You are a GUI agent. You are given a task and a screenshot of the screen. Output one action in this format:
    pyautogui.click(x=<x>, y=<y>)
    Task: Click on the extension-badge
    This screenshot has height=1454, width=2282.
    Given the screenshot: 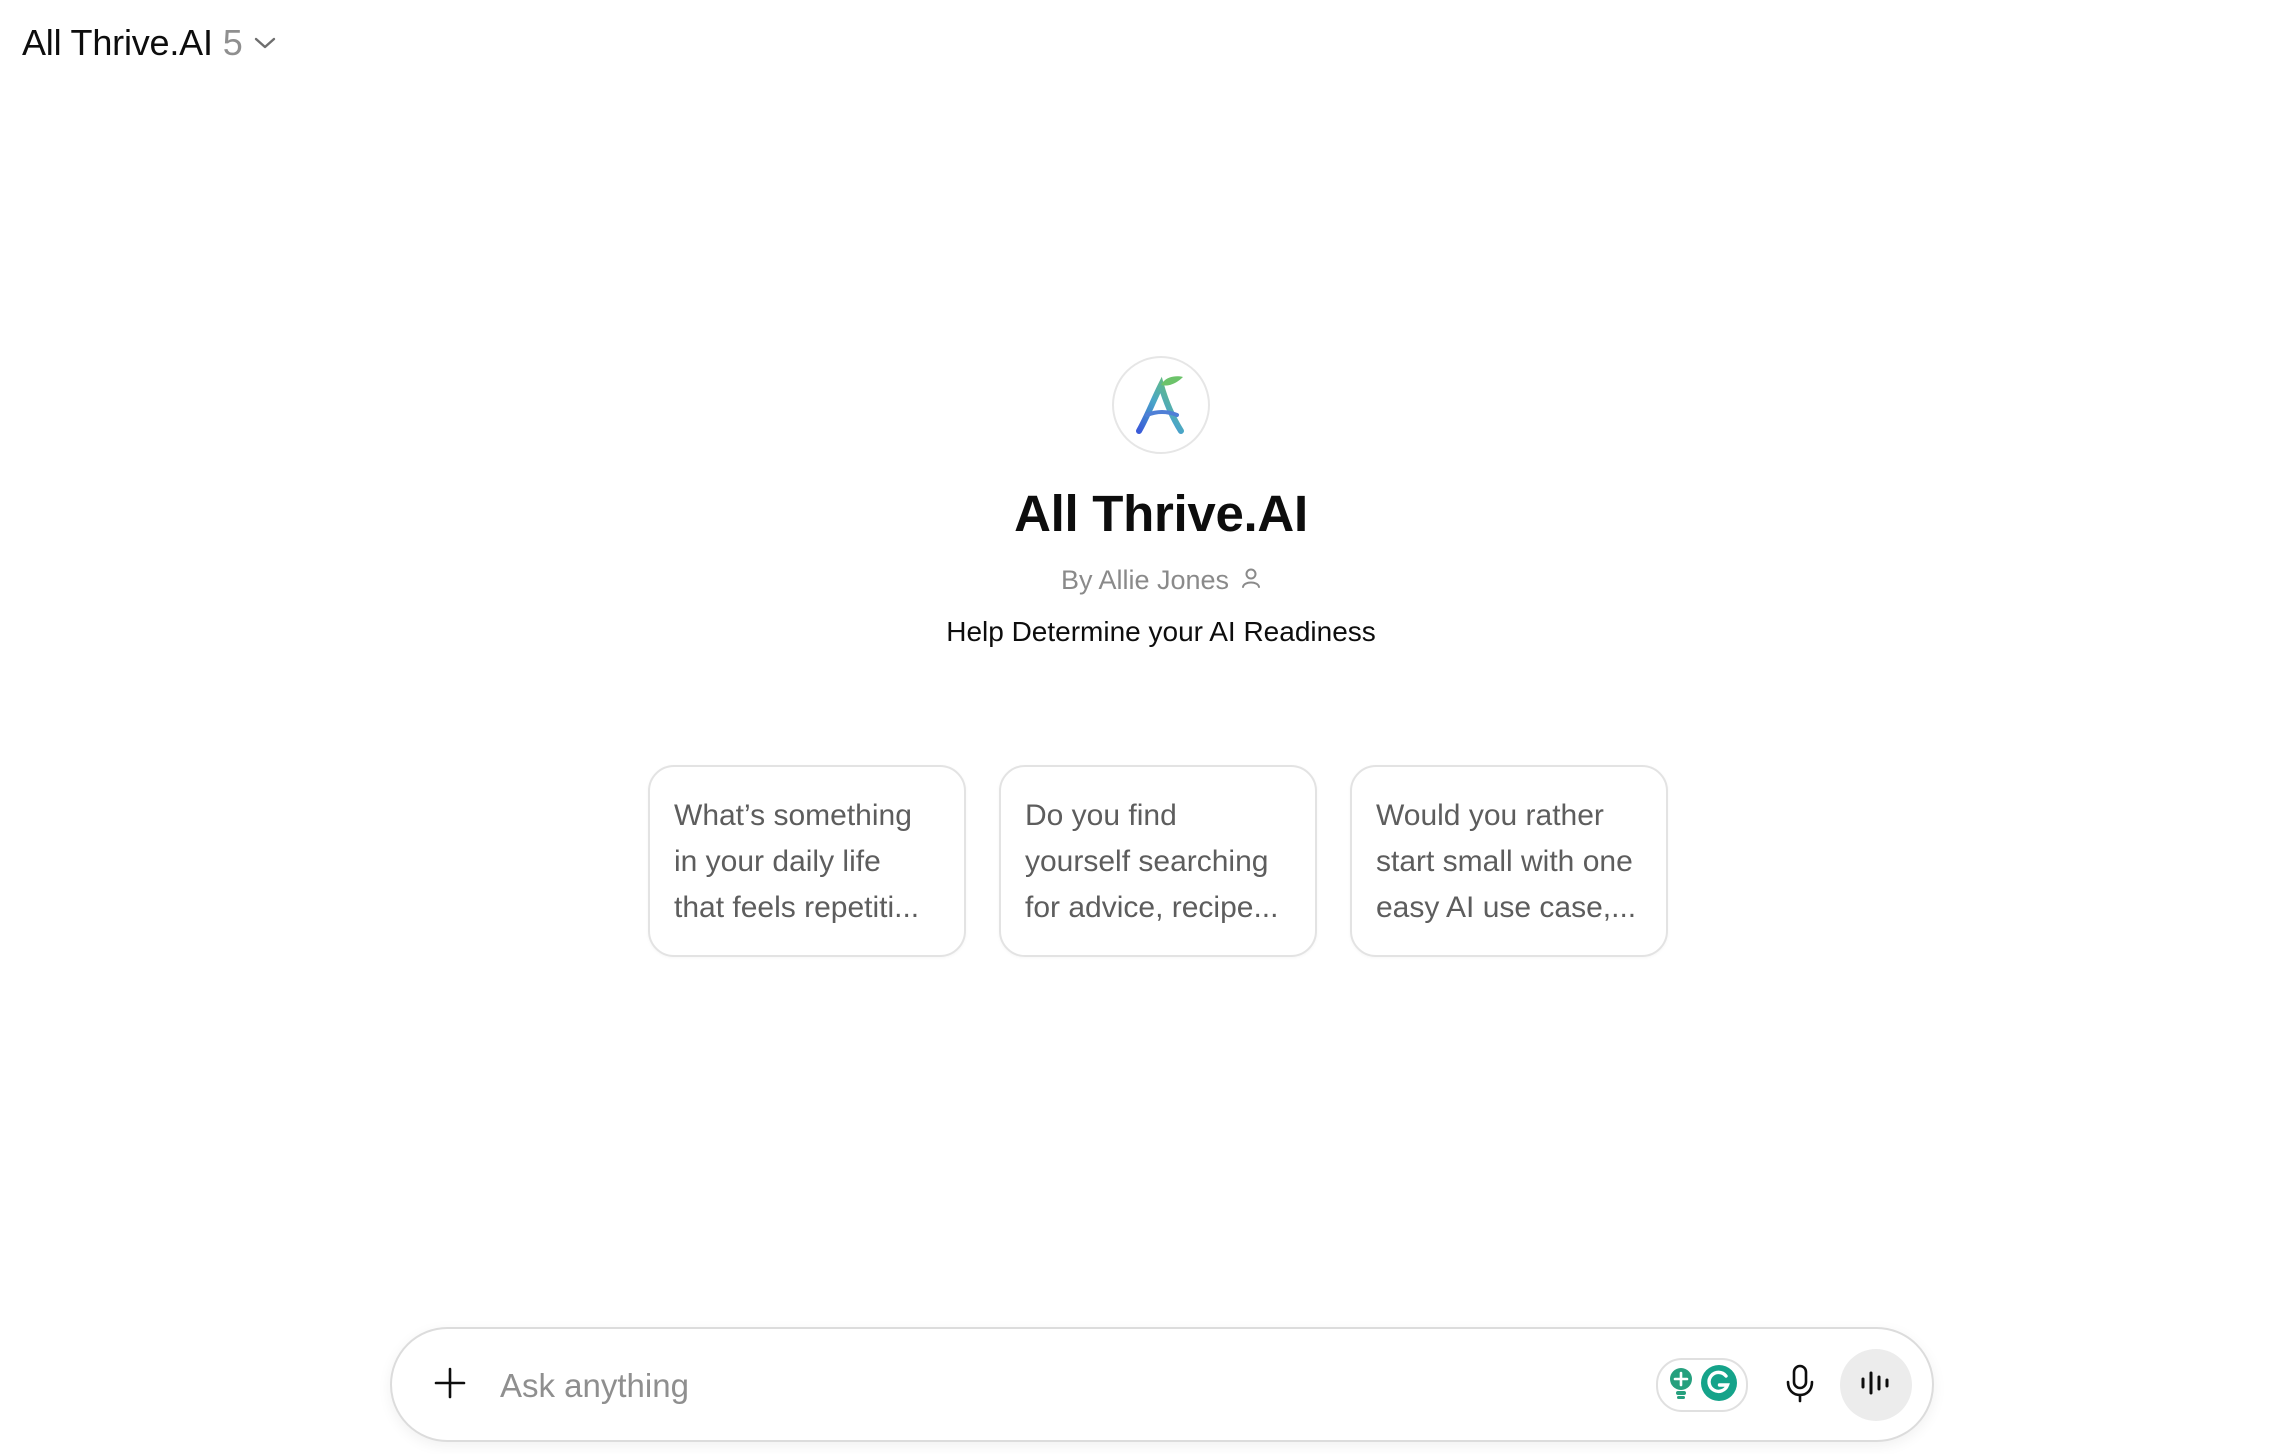 What is the action you would take?
    pyautogui.click(x=1702, y=1385)
    